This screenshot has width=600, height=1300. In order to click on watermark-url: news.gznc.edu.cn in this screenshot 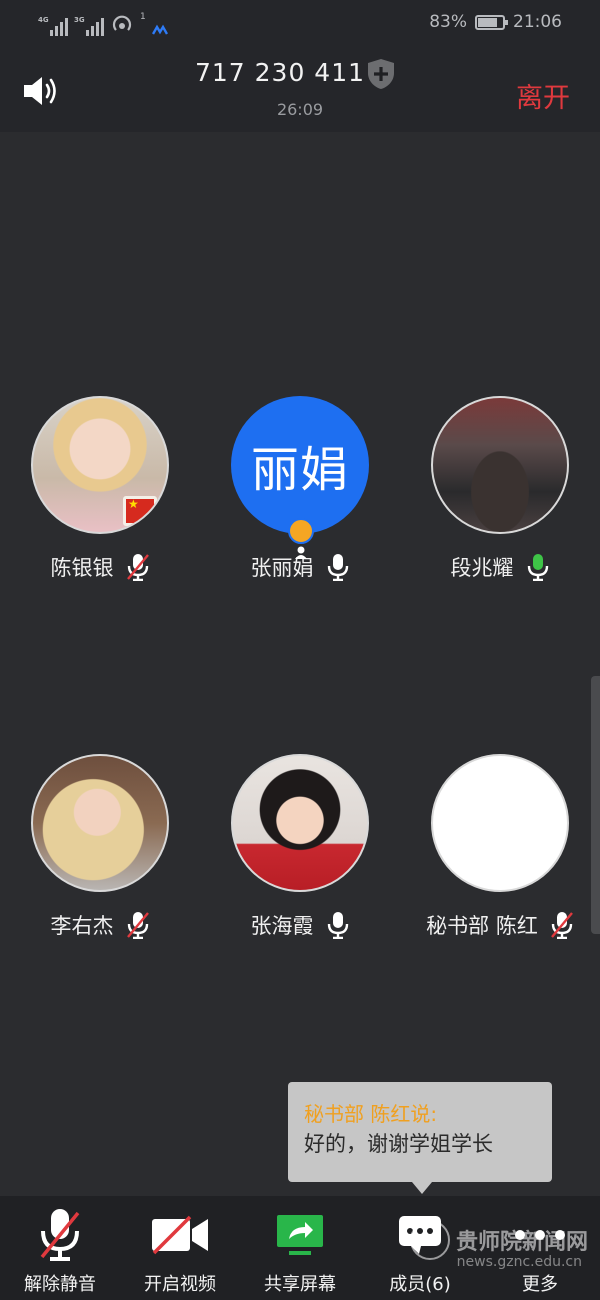, I will do `click(519, 1262)`.